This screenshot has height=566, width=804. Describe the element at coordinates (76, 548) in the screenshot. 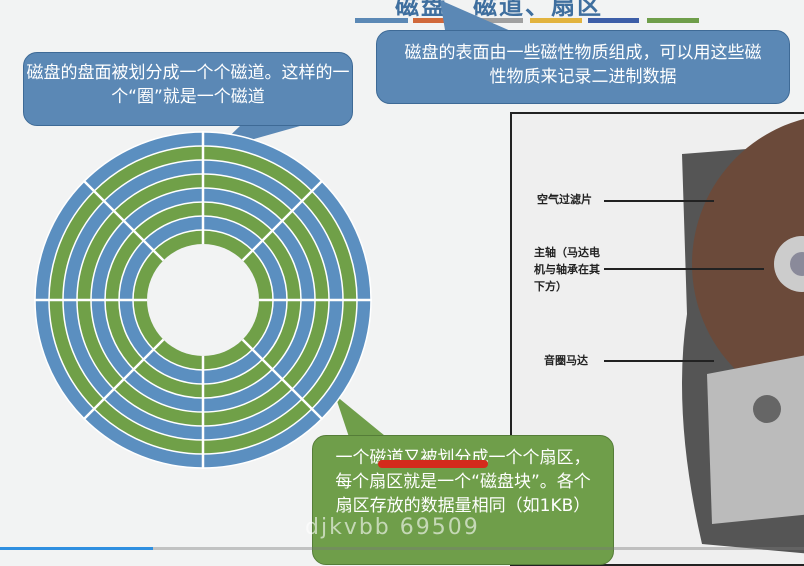

I see `progress-fill` at that location.